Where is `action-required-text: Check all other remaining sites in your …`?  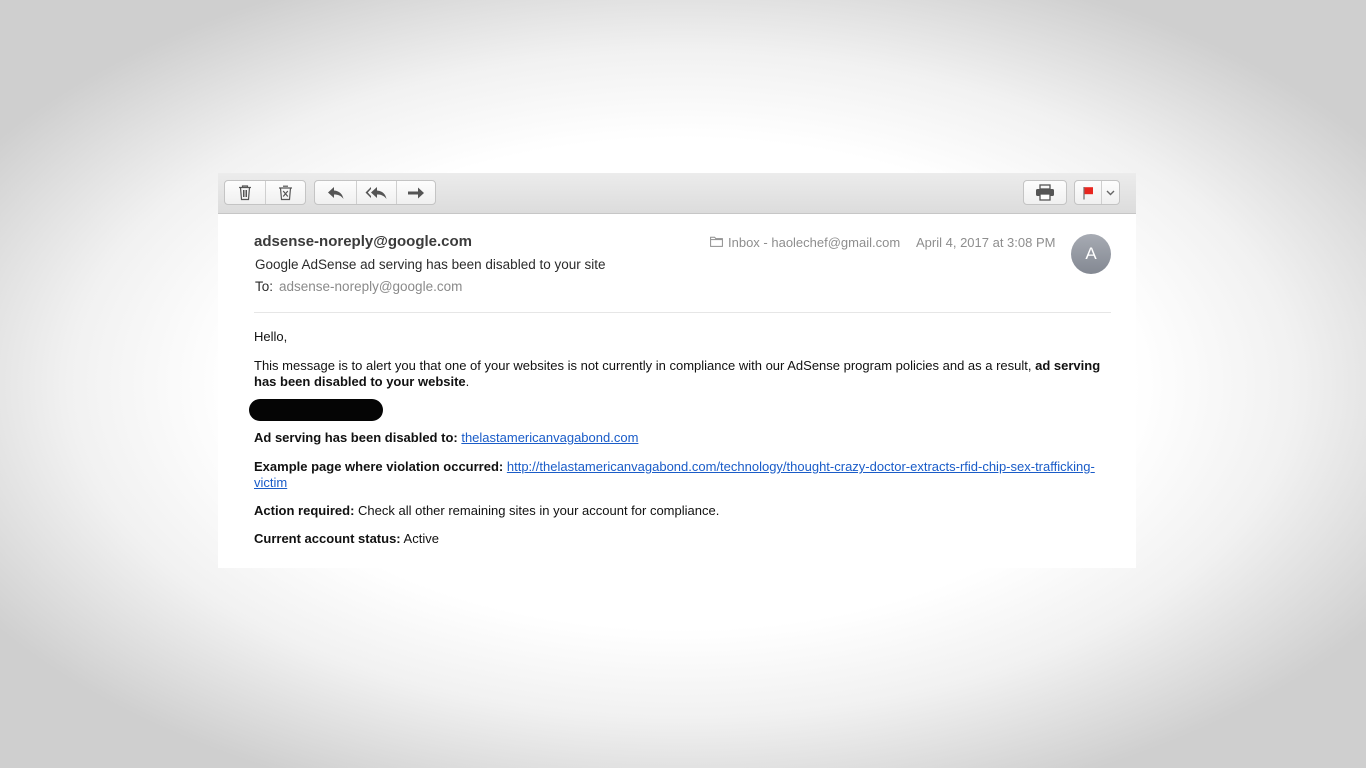
action-required-text: Check all other remaining sites in your … is located at coordinates (539, 510).